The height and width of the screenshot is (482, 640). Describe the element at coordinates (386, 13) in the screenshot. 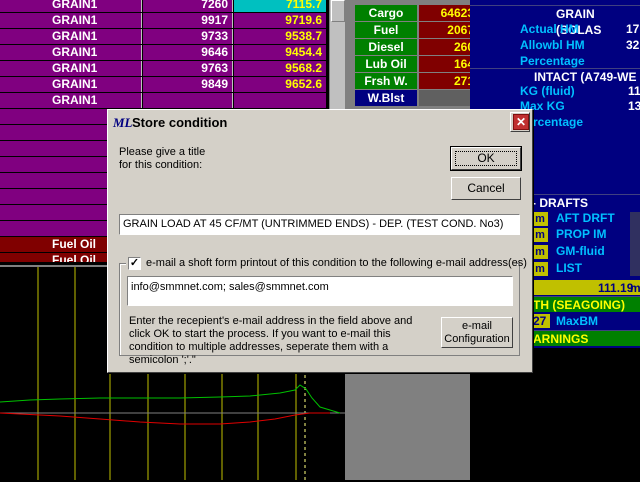

I see `summary-label: Cargo` at that location.